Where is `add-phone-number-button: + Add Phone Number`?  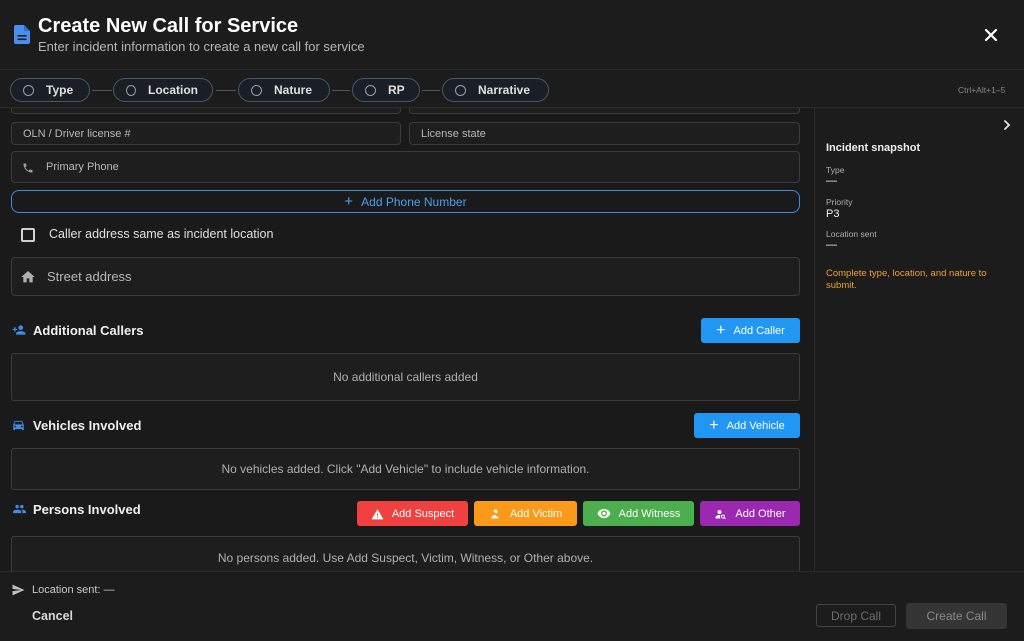
add-phone-number-button: + Add Phone Number is located at coordinates (405, 201).